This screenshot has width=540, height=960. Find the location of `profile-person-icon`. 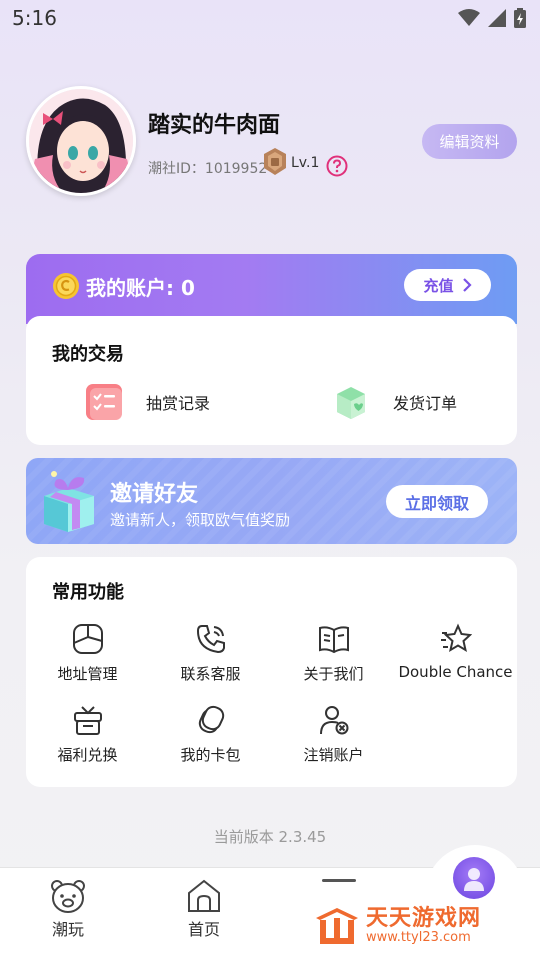

profile-person-icon is located at coordinates (474, 879).